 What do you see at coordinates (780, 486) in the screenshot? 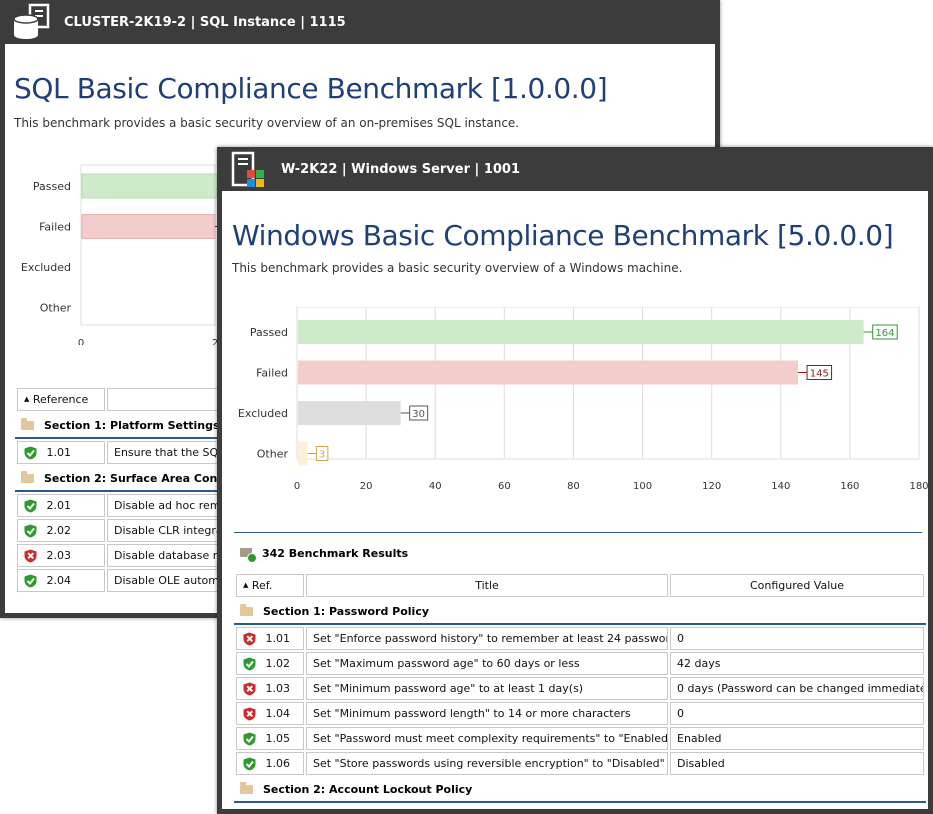
I see `x-tick-label: 140` at bounding box center [780, 486].